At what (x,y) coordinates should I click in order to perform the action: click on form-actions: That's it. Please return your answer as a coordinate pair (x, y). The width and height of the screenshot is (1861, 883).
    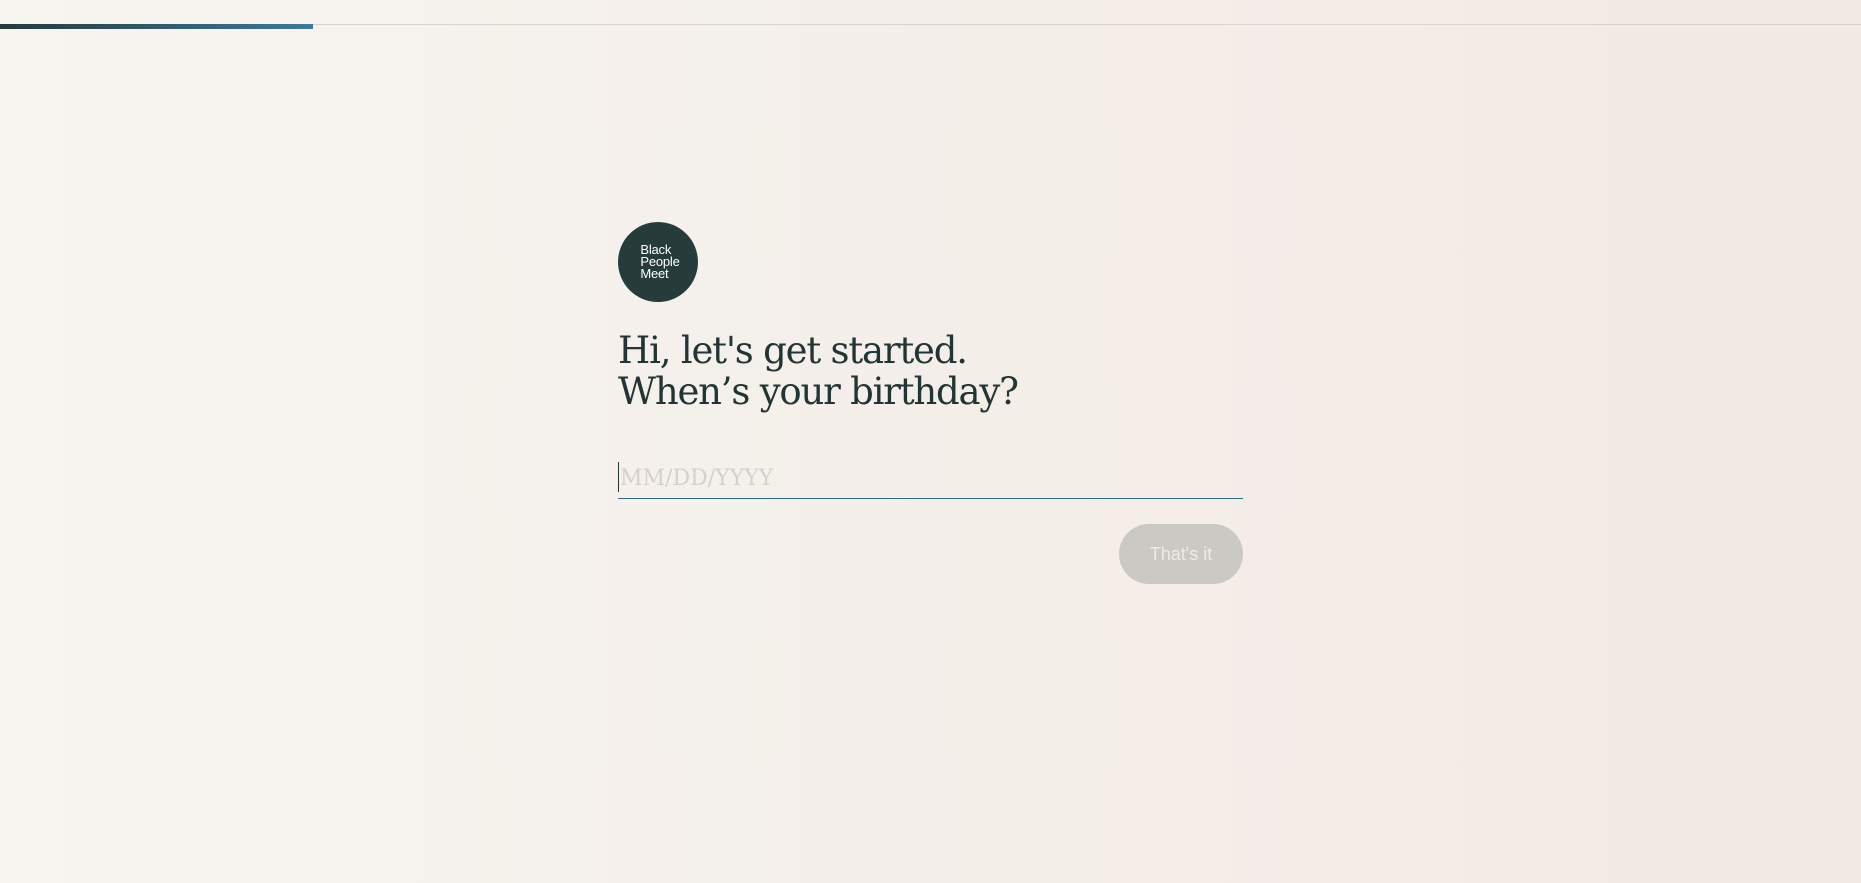
    Looking at the image, I should click on (930, 554).